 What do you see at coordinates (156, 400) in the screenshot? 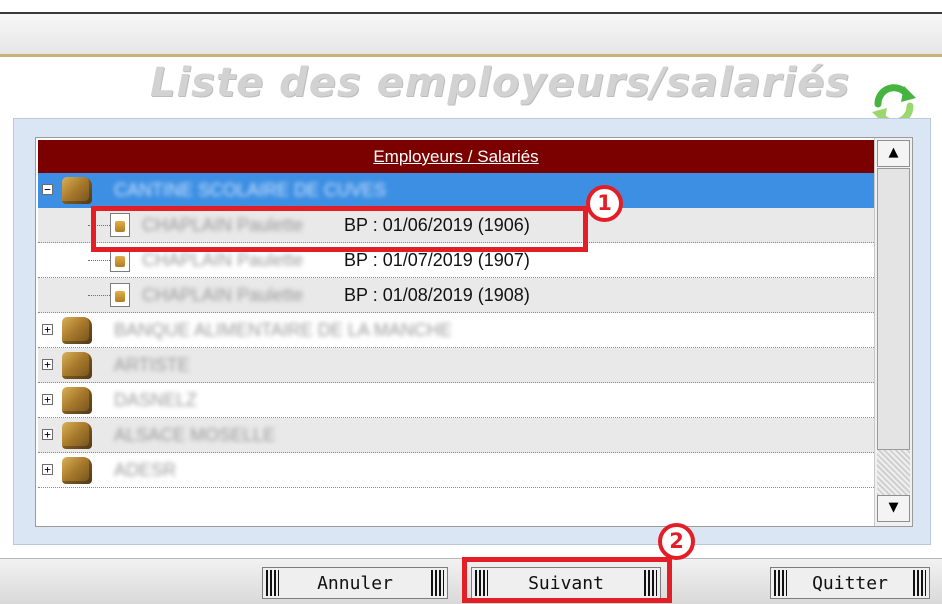
I see `employer-name: DASNELZ` at bounding box center [156, 400].